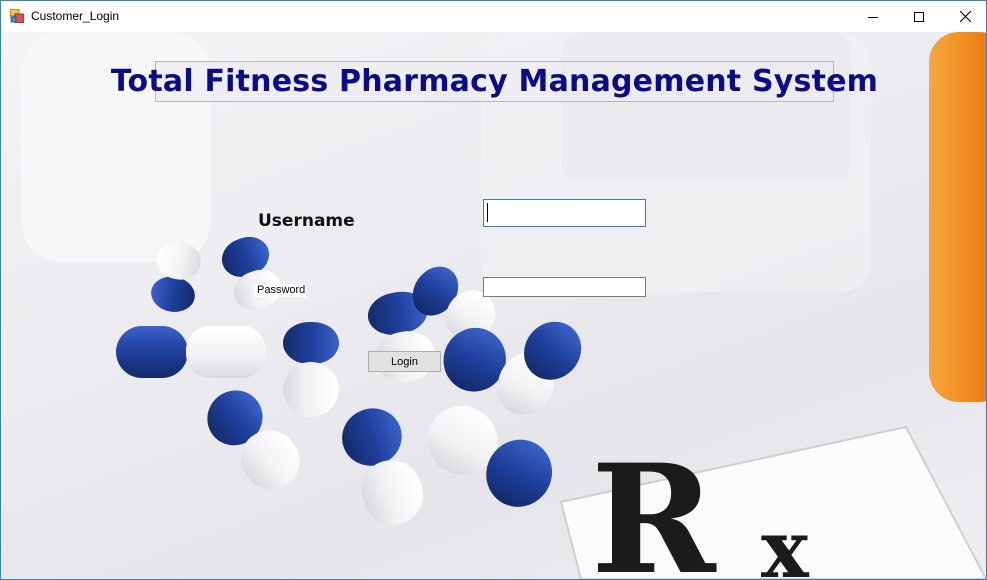 This screenshot has height=580, width=987. What do you see at coordinates (487, 212) in the screenshot?
I see `text-caret` at bounding box center [487, 212].